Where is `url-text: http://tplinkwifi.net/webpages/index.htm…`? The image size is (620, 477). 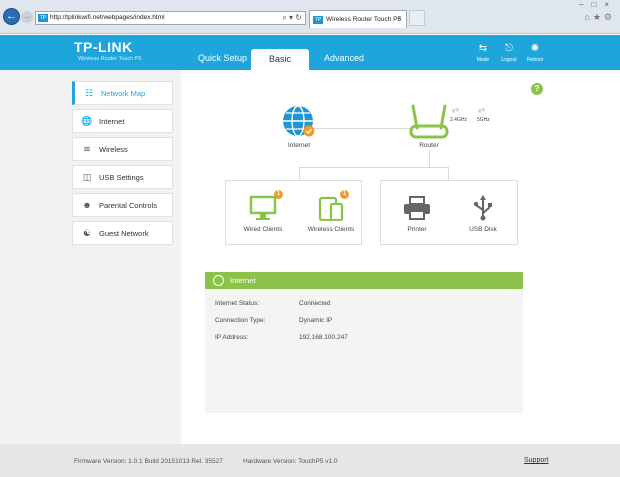 url-text: http://tplinkwifi.net/webpages/index.htm… is located at coordinates (107, 17).